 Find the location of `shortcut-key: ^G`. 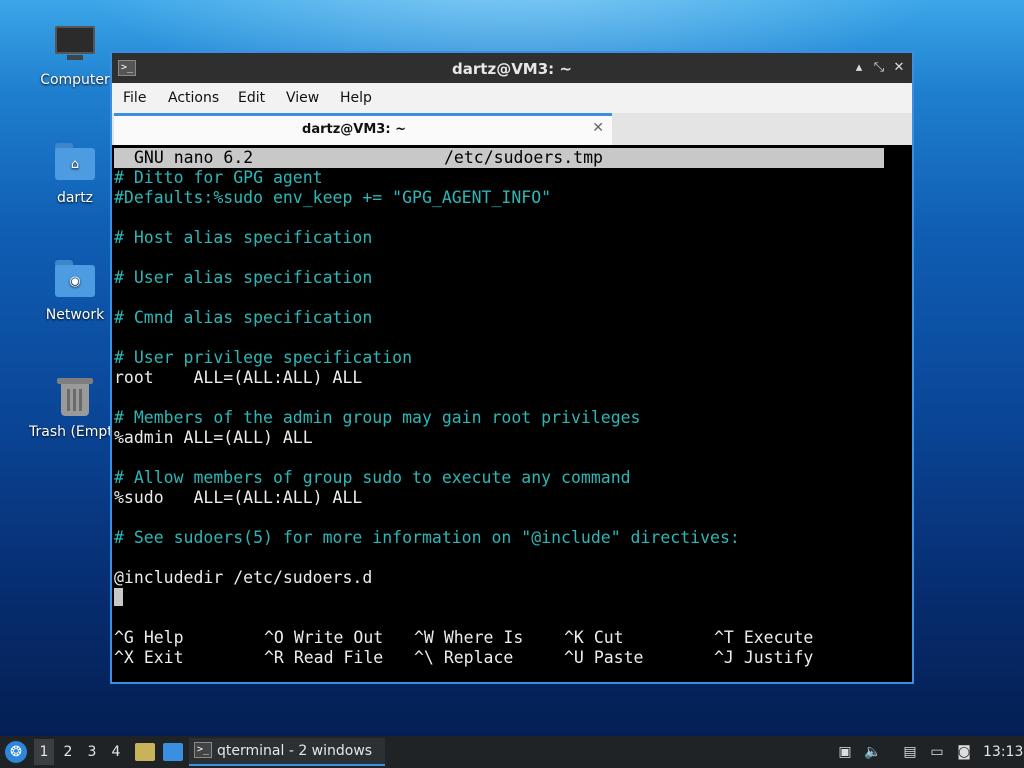

shortcut-key: ^G is located at coordinates (124, 637).